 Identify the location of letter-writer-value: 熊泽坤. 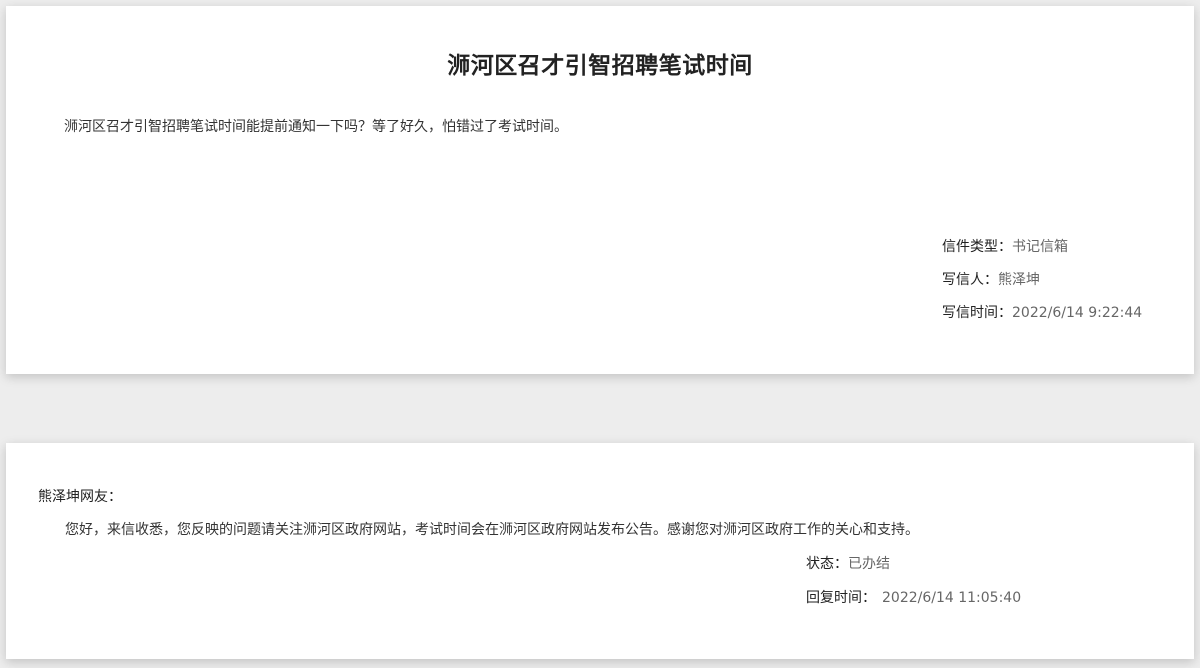
(1019, 280).